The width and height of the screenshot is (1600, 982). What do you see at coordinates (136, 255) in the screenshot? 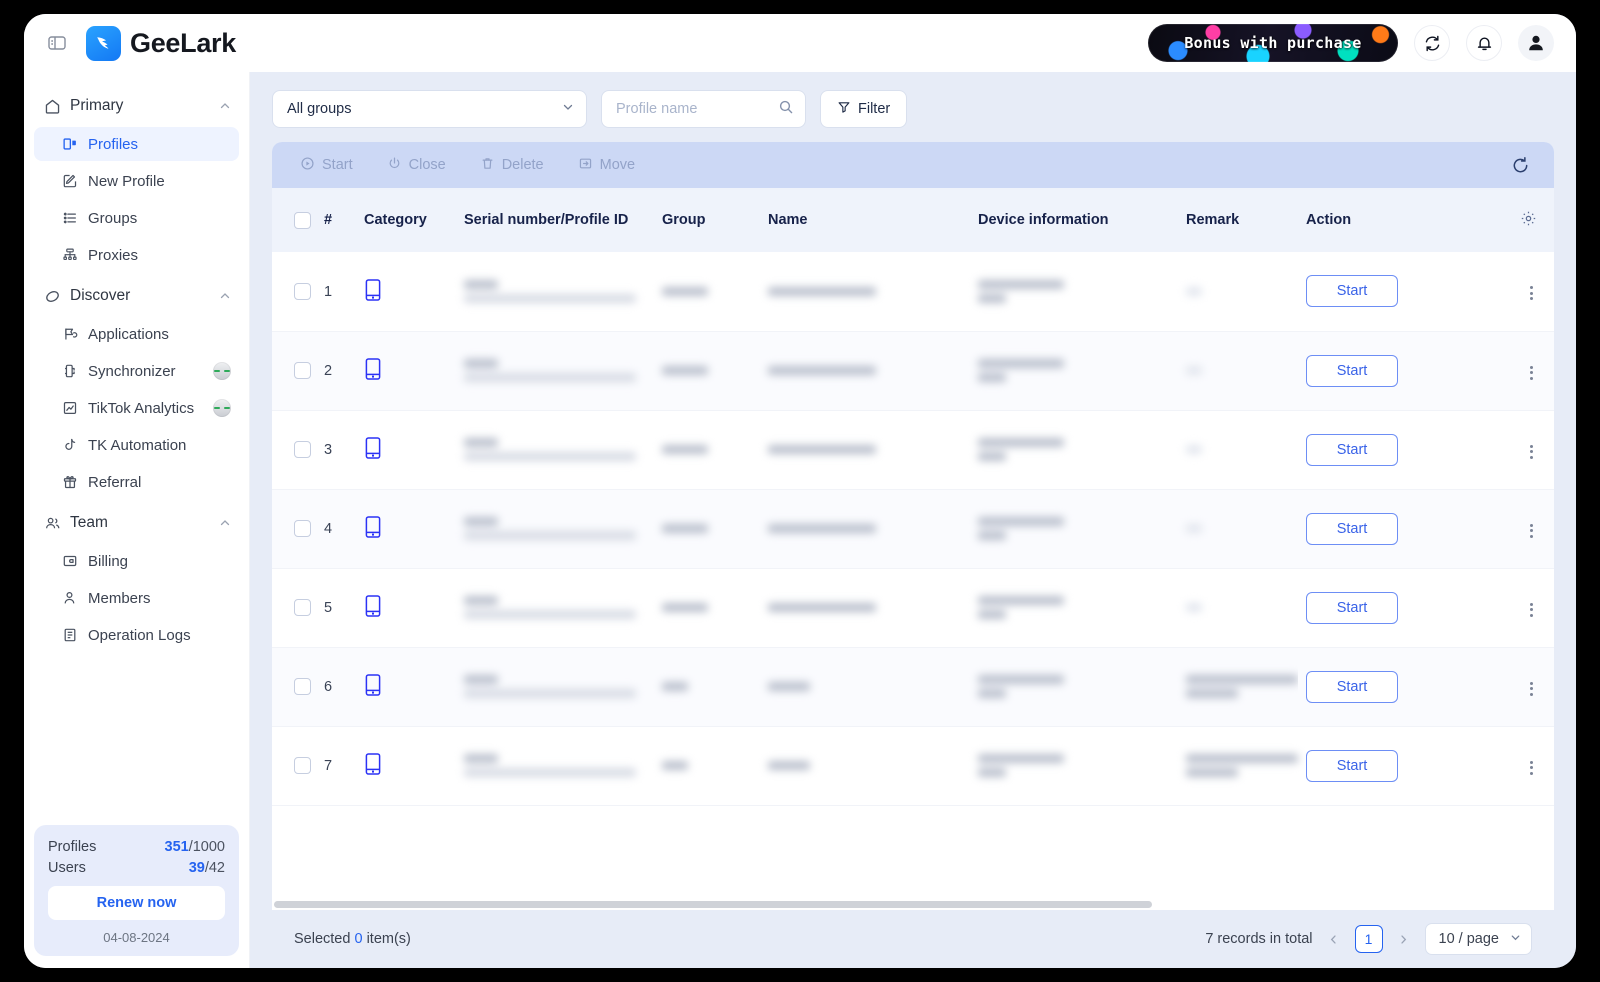
I see `sidebar-item-proxies: Proxies` at bounding box center [136, 255].